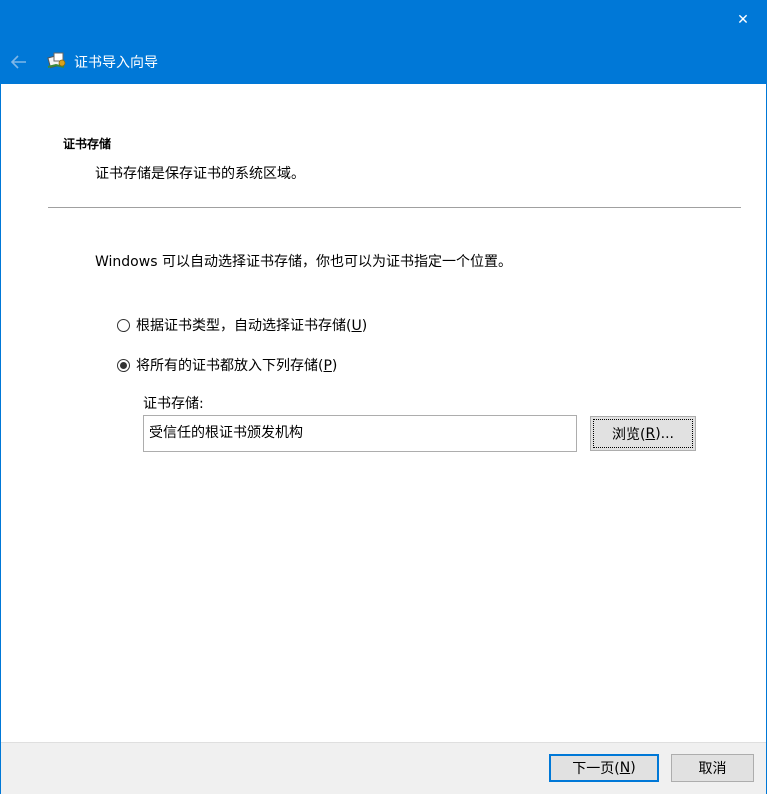  Describe the element at coordinates (200, 174) in the screenshot. I see `section-description: 证书存储是保存证书的系统区域。` at that location.